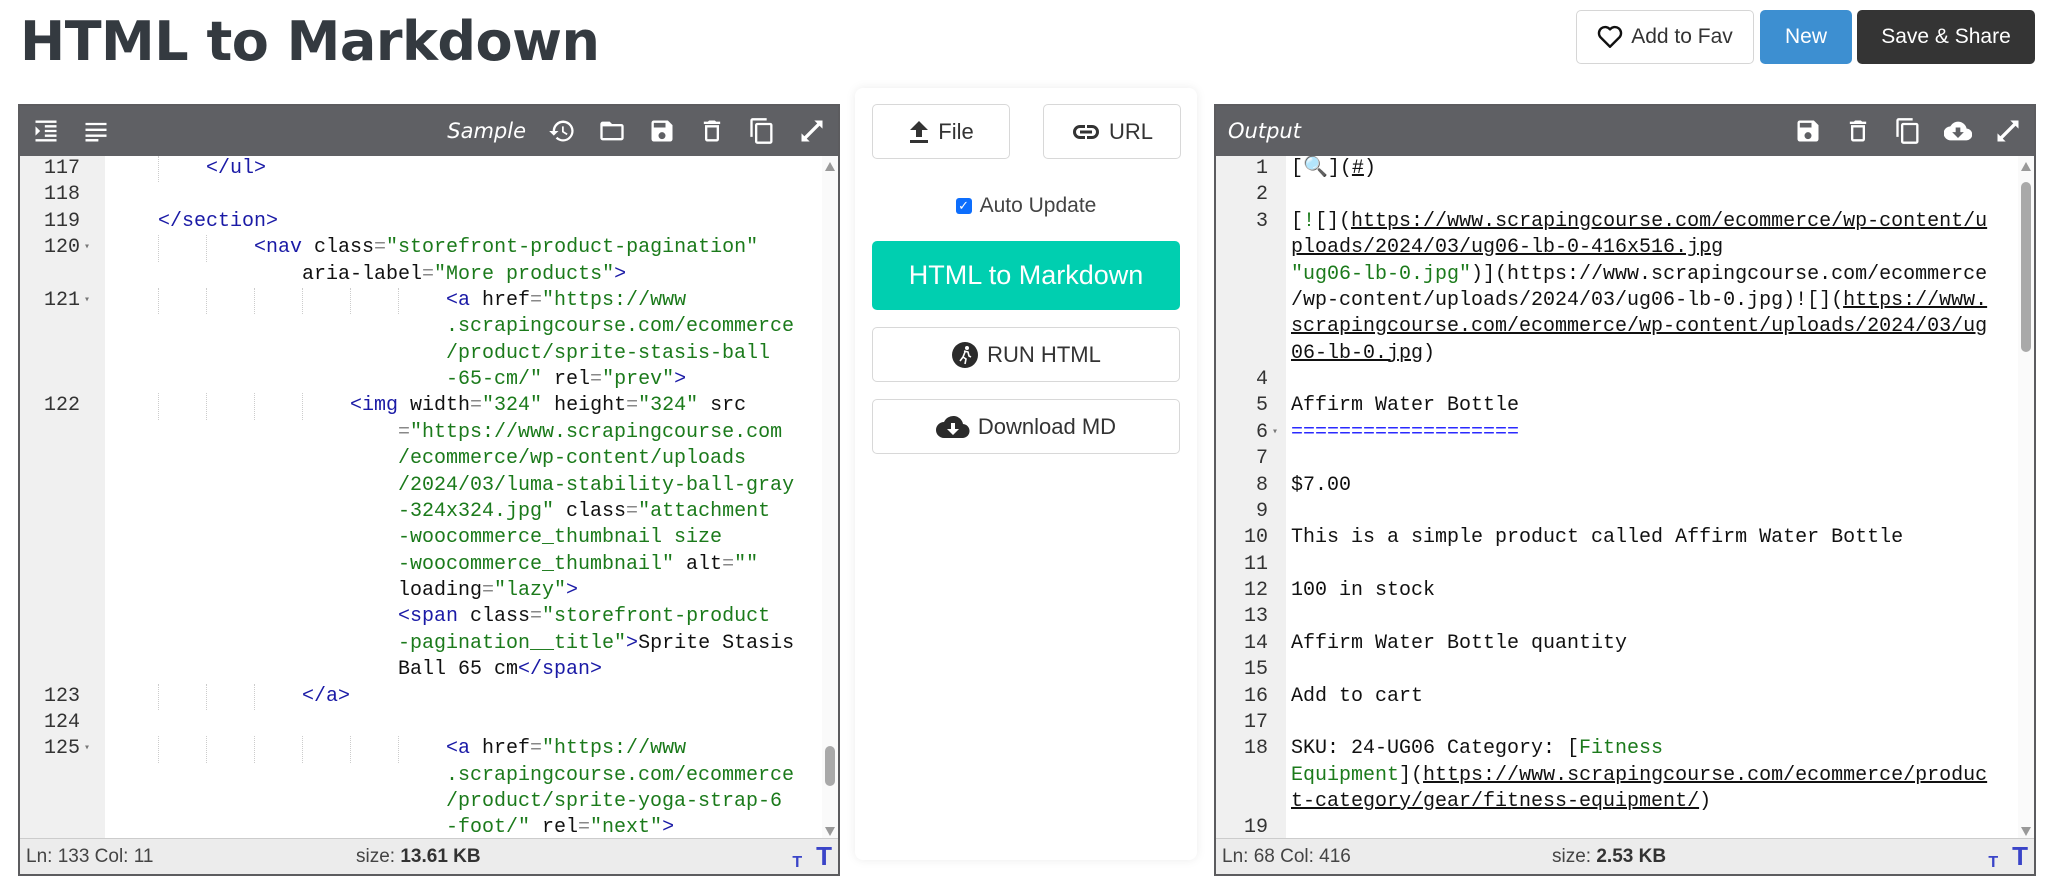 Image resolution: width=2048 pixels, height=892 pixels. I want to click on line-number: 14, so click(1255, 643).